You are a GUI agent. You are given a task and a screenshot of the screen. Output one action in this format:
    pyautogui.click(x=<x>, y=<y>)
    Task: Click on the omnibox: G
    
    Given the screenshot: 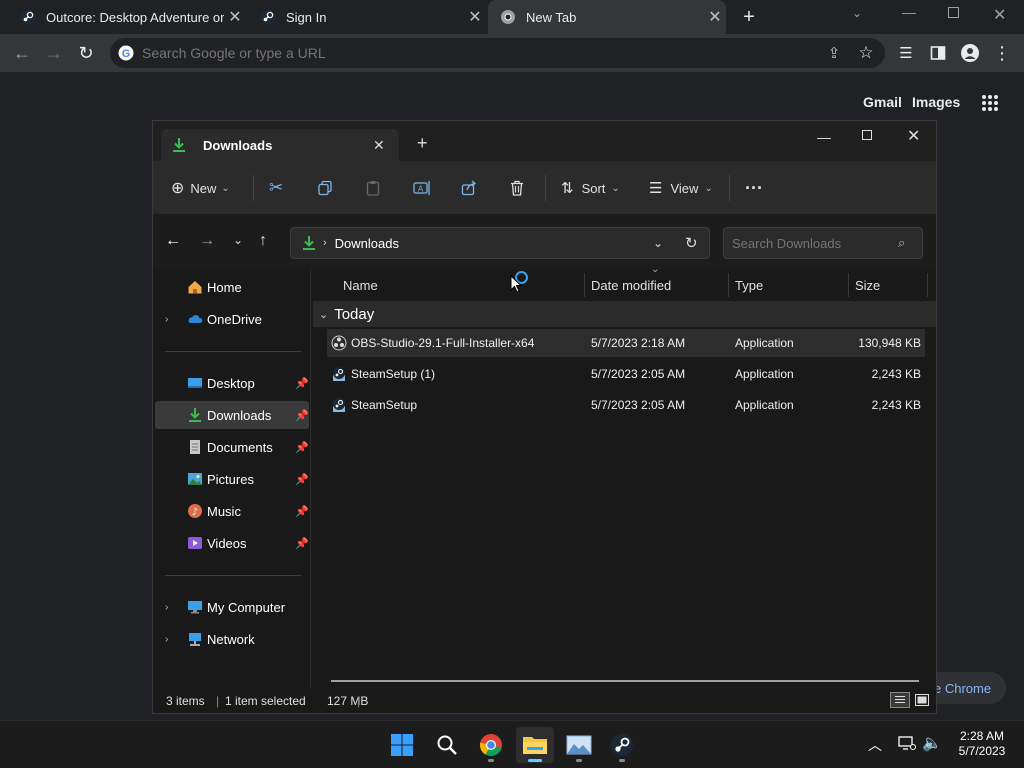 What is the action you would take?
    pyautogui.click(x=497, y=53)
    